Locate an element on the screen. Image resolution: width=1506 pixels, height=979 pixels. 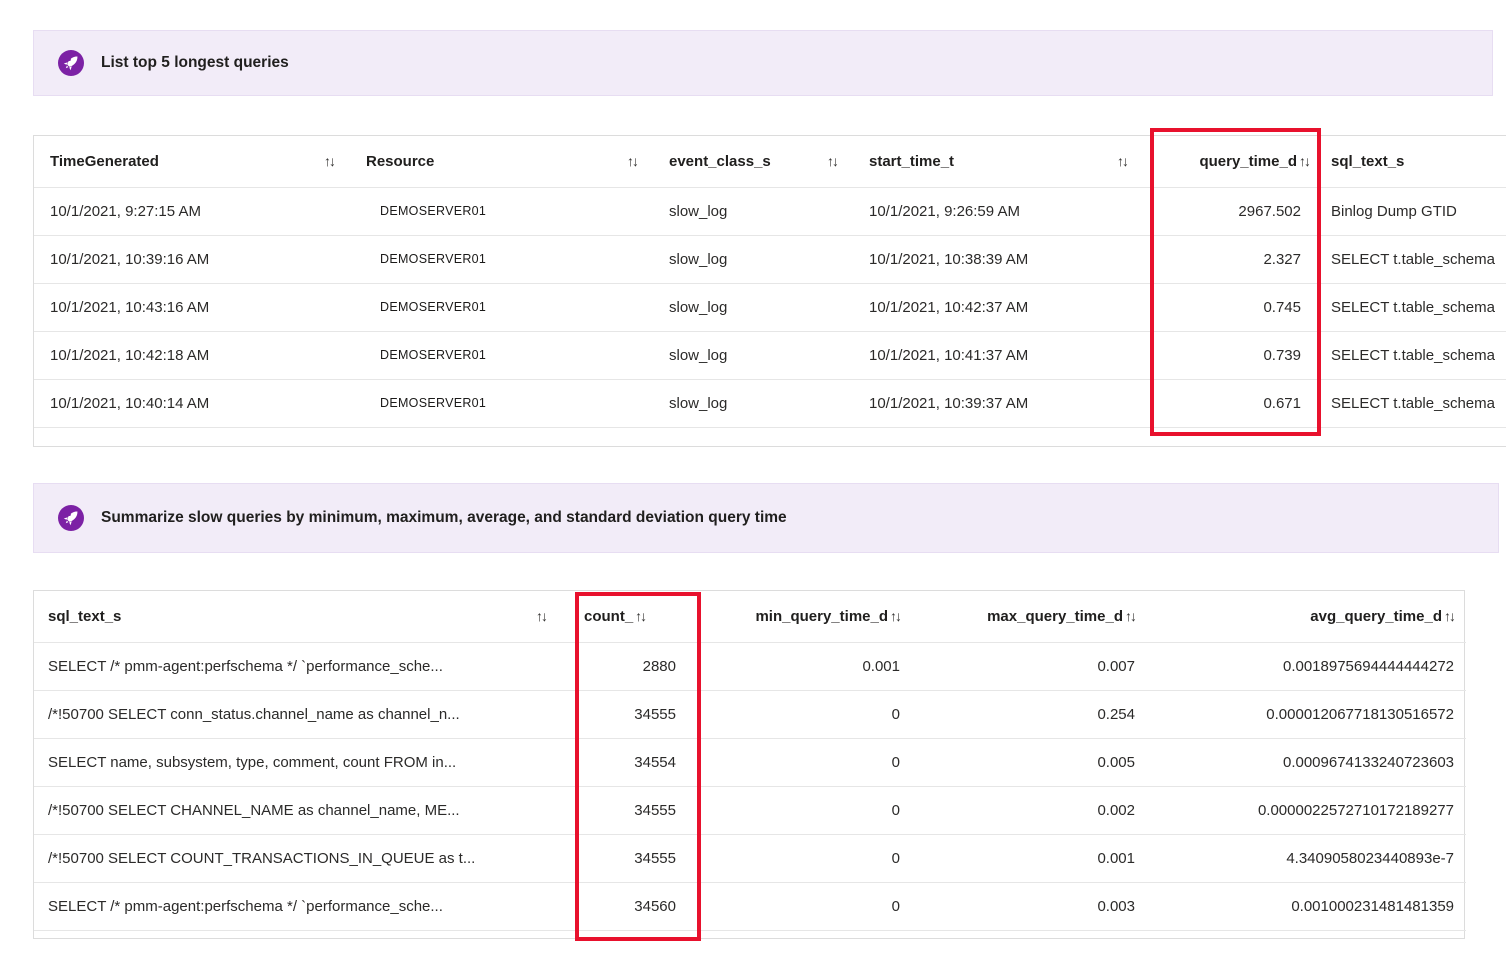
cell-count: 34560 is located at coordinates (638, 906).